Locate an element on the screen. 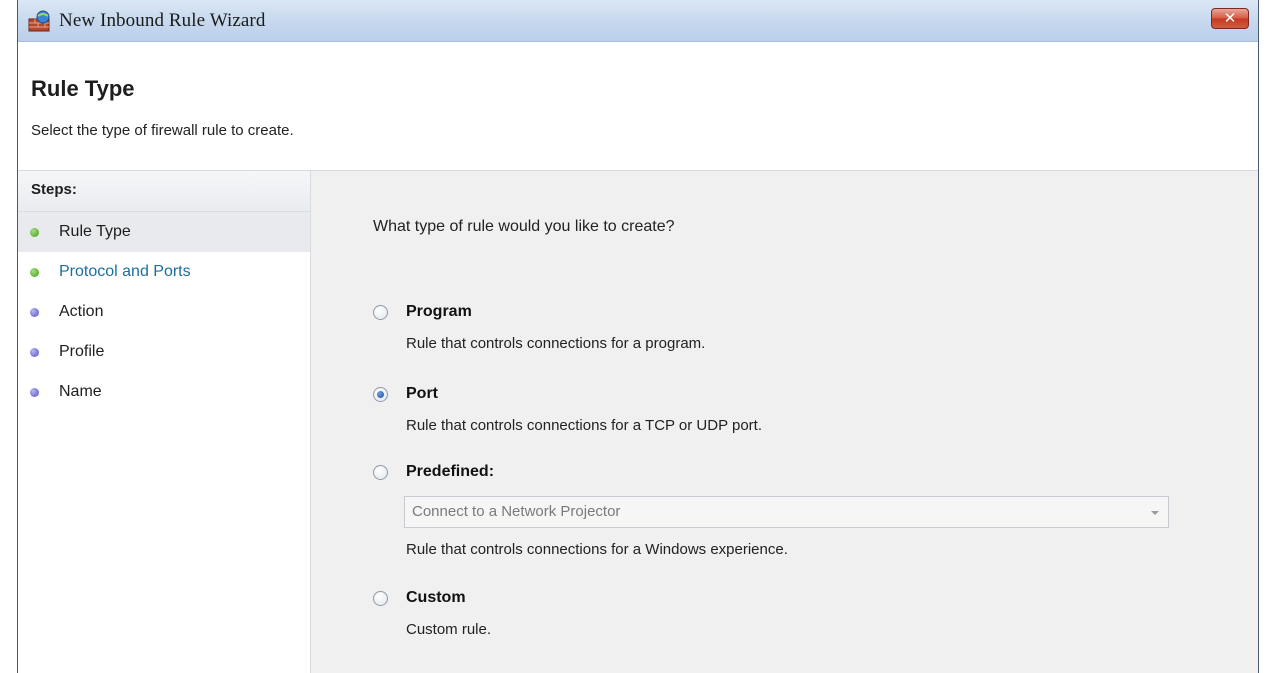 The height and width of the screenshot is (673, 1276). close-icon: ✕ is located at coordinates (1230, 18).